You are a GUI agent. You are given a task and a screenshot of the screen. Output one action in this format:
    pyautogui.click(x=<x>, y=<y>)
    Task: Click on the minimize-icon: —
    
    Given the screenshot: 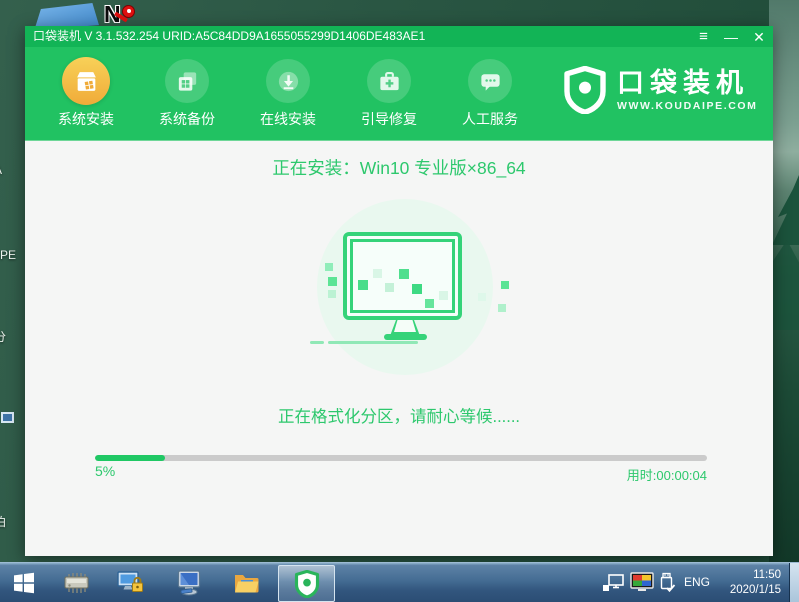 What is the action you would take?
    pyautogui.click(x=731, y=37)
    